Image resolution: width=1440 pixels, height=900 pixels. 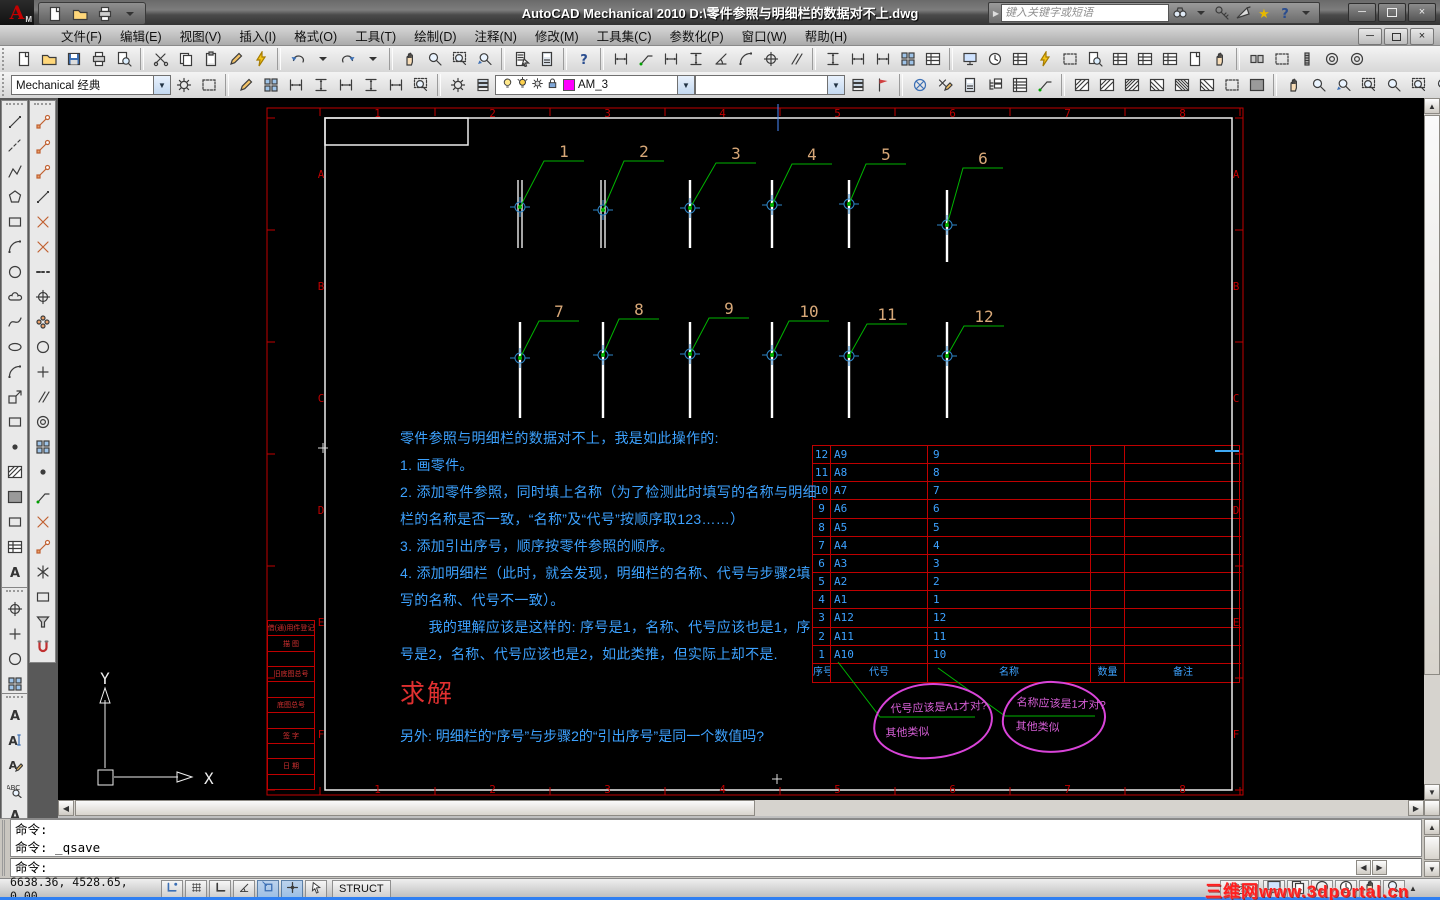 I want to click on make-block-button, so click(x=14, y=424).